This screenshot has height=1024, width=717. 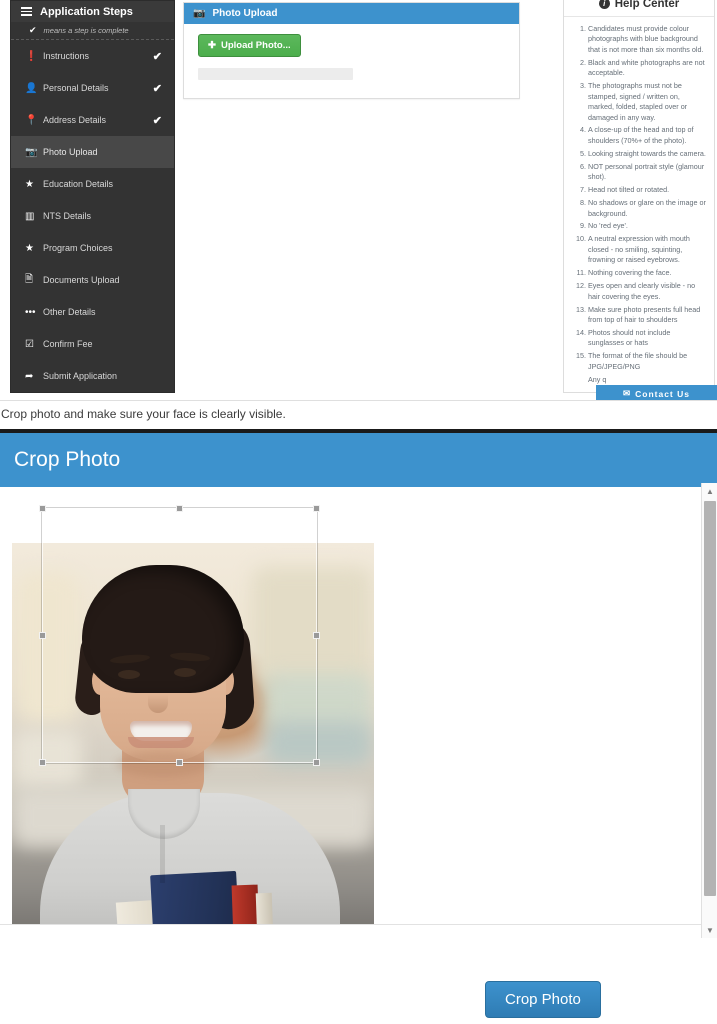 I want to click on sidebar-item-confirm-fee: ☑ Confirm Fee, so click(x=92, y=344).